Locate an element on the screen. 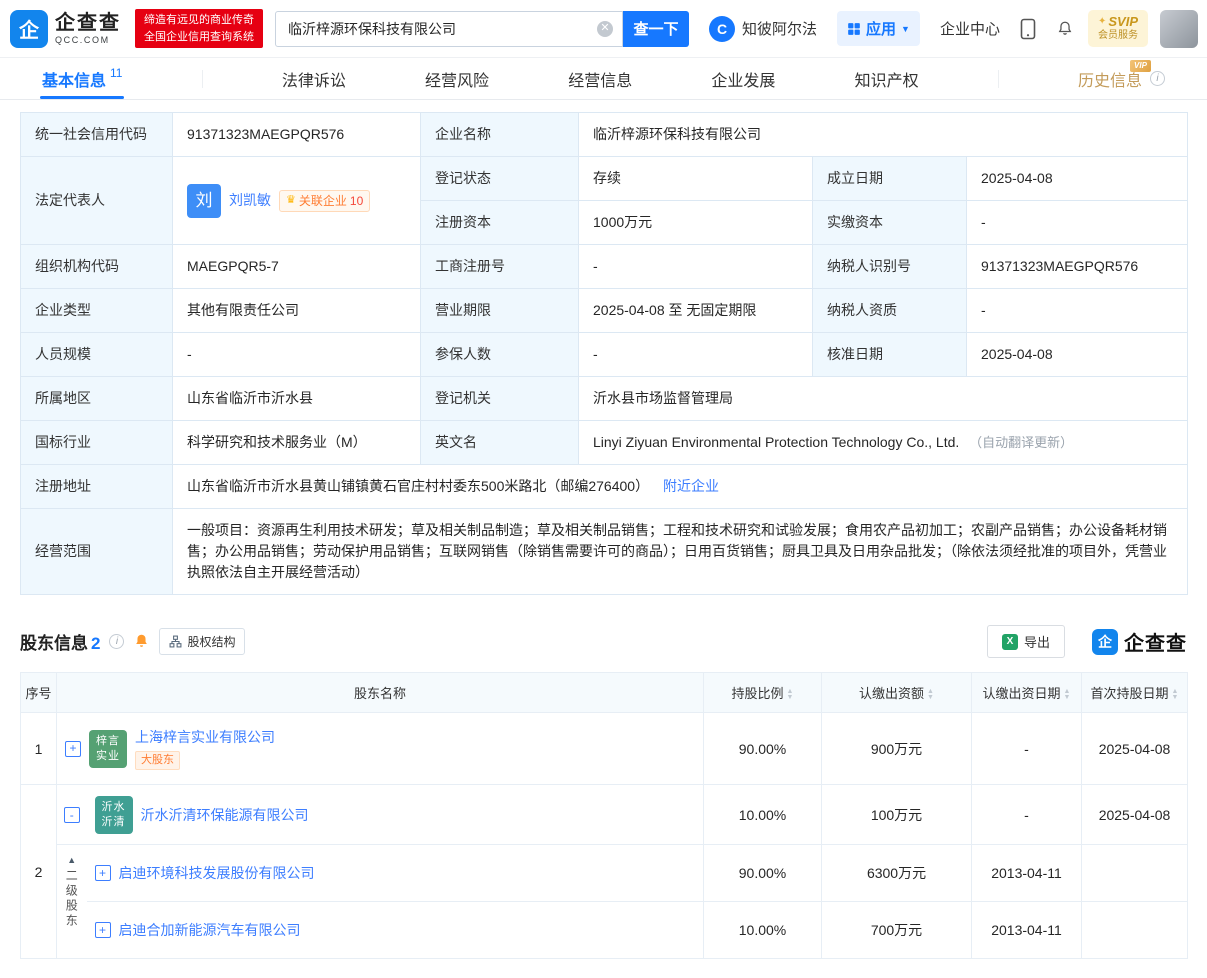 This screenshot has width=1207, height=978. zhibi-alpha-link: C 知彼阿尔法 is located at coordinates (763, 28).